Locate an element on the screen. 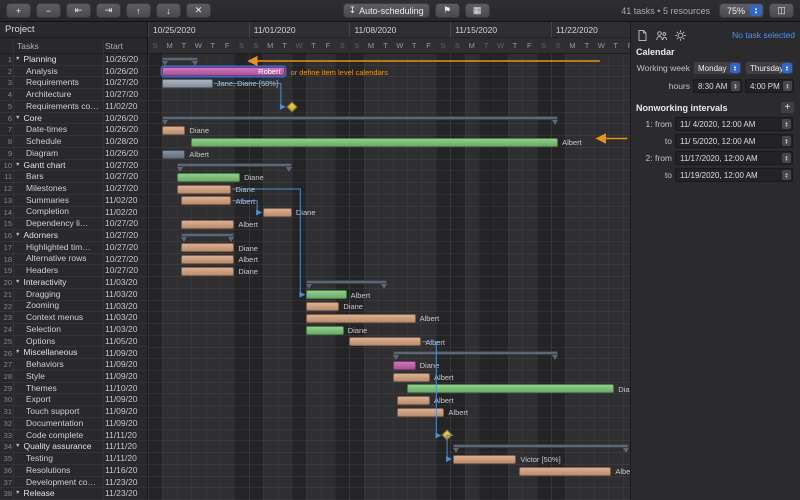  interval-datetime-field: 11/ 4/2020, 12:00 AM ▴ ▾ is located at coordinates (734, 124).